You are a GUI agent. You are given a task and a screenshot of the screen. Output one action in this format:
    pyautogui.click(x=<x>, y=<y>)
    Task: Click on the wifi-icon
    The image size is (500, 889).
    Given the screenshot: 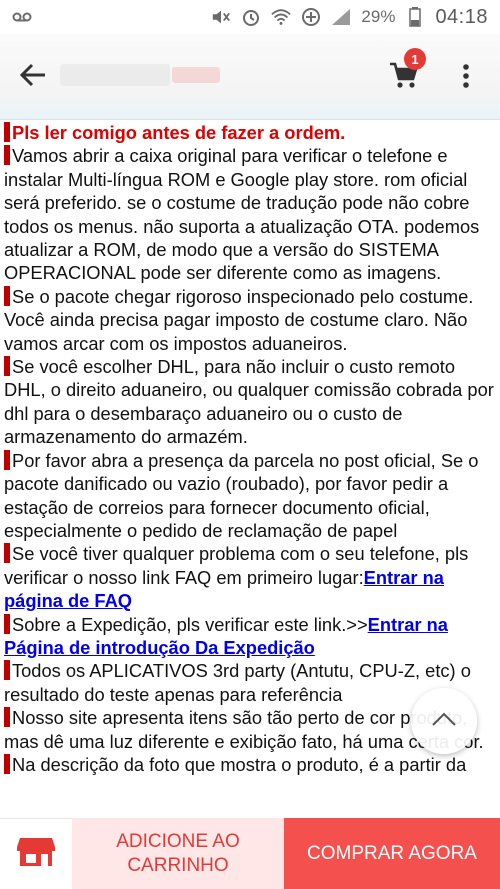 What is the action you would take?
    pyautogui.click(x=281, y=17)
    